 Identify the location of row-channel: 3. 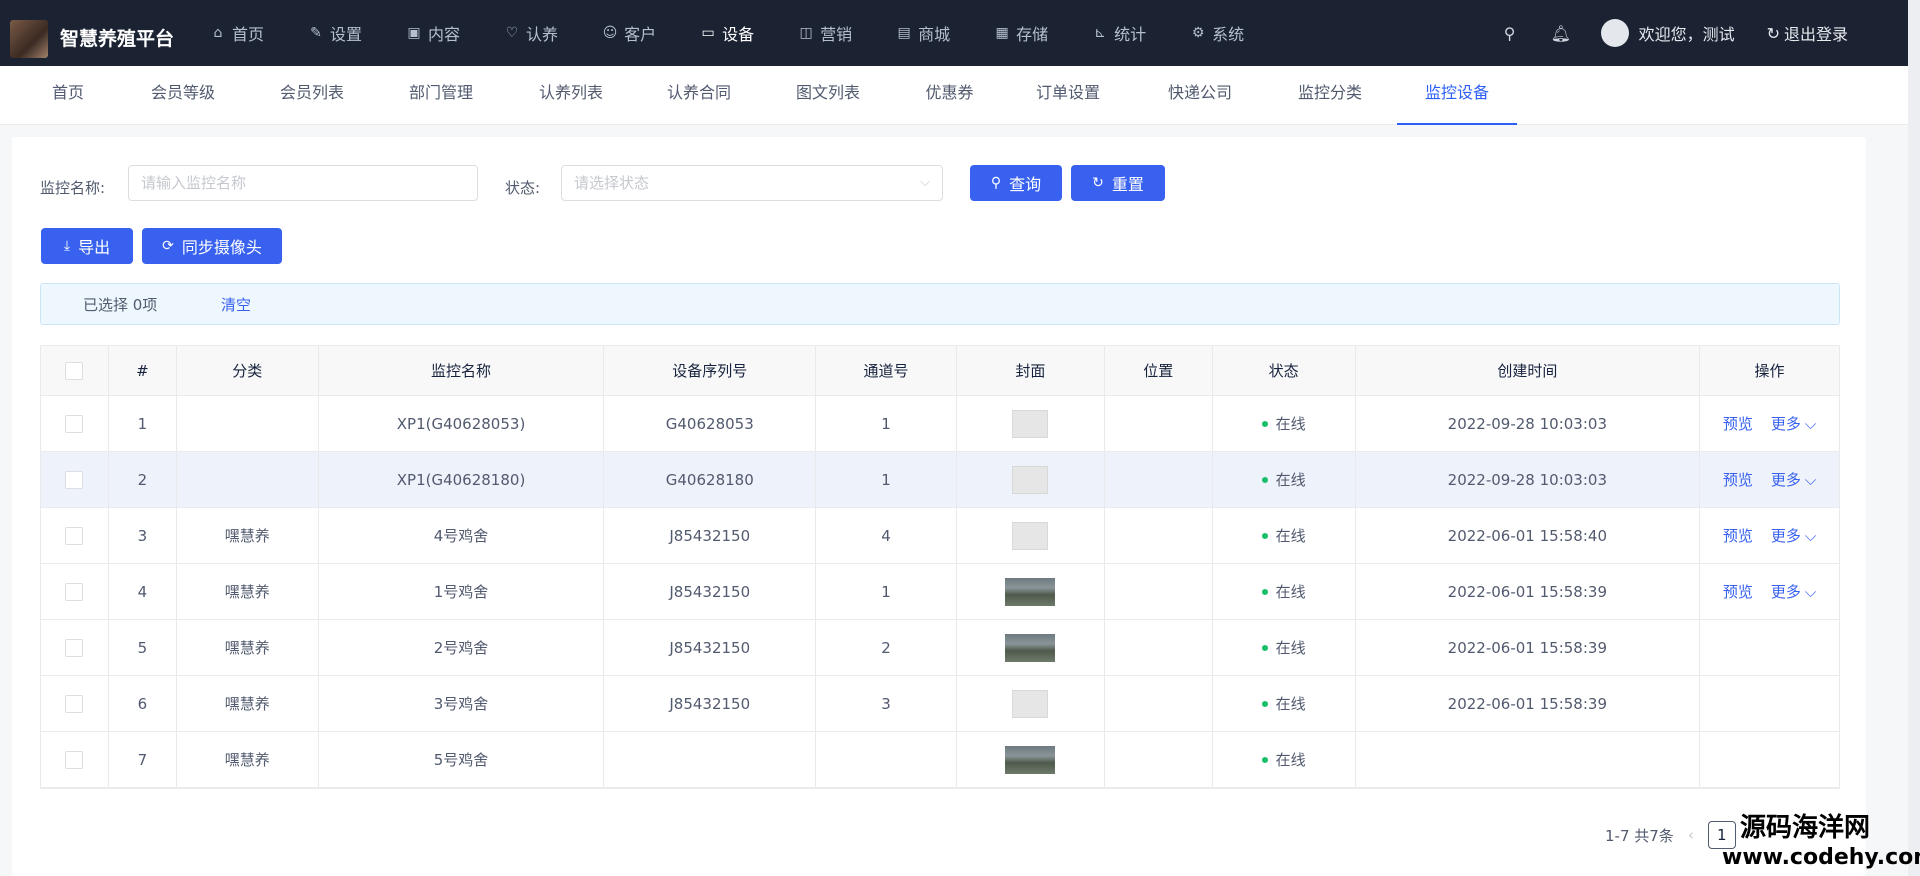
(886, 703).